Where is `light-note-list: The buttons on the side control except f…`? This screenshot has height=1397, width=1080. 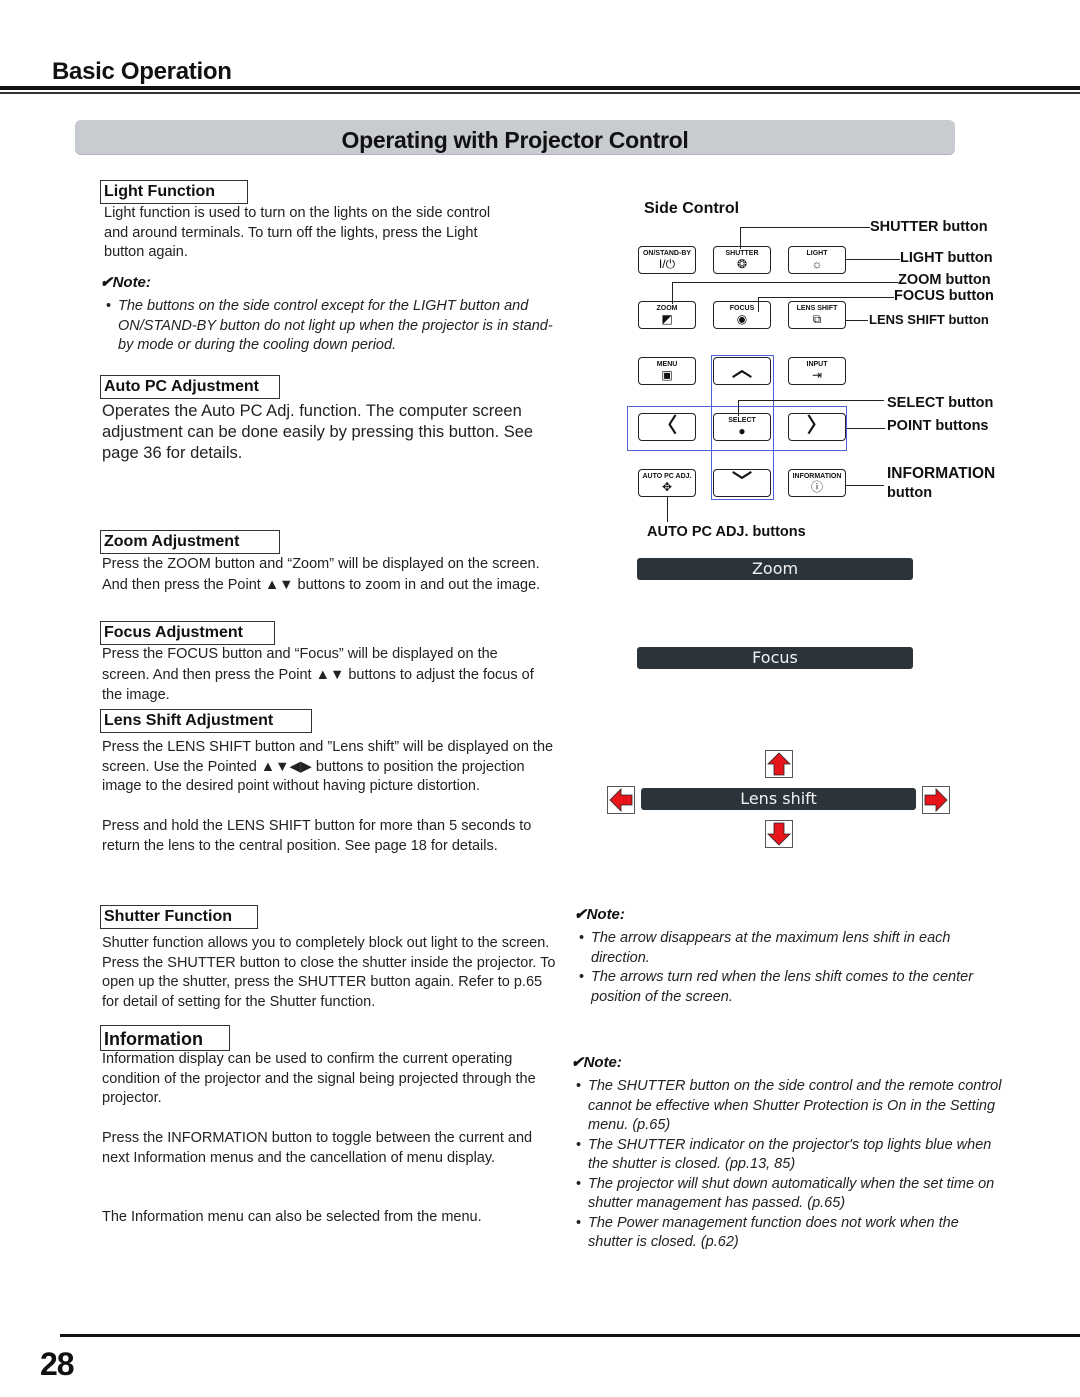 light-note-list: The buttons on the side control except f… is located at coordinates (329, 326).